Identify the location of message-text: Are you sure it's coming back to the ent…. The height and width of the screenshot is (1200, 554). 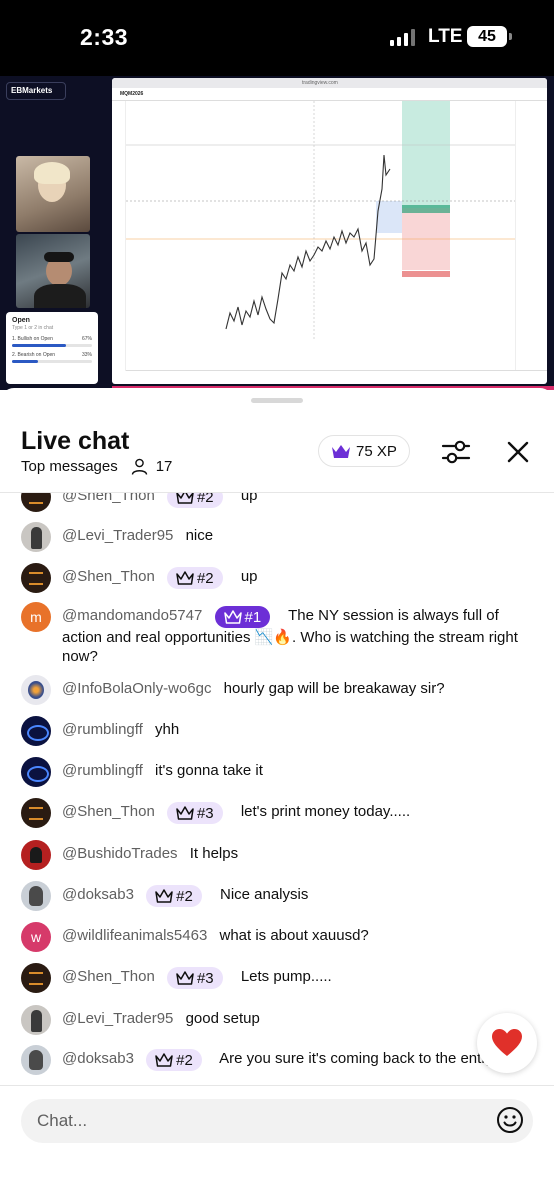
(356, 1058).